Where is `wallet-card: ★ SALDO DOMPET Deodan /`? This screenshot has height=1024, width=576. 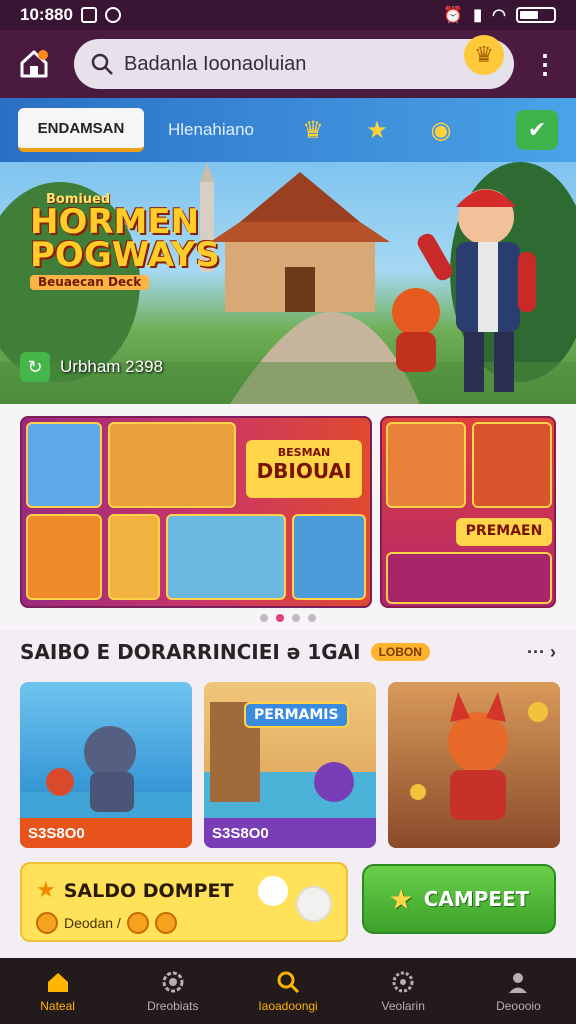 wallet-card: ★ SALDO DOMPET Deodan / is located at coordinates (184, 902).